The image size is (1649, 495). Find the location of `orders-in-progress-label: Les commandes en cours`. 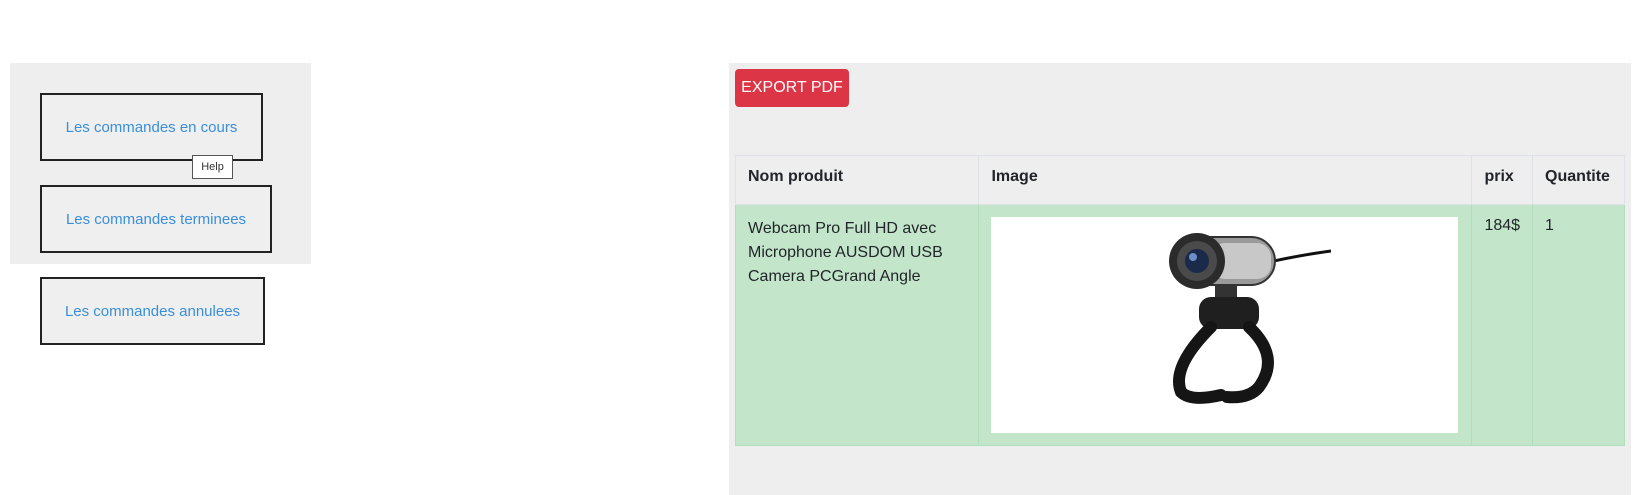

orders-in-progress-label: Les commandes en cours is located at coordinates (151, 127).